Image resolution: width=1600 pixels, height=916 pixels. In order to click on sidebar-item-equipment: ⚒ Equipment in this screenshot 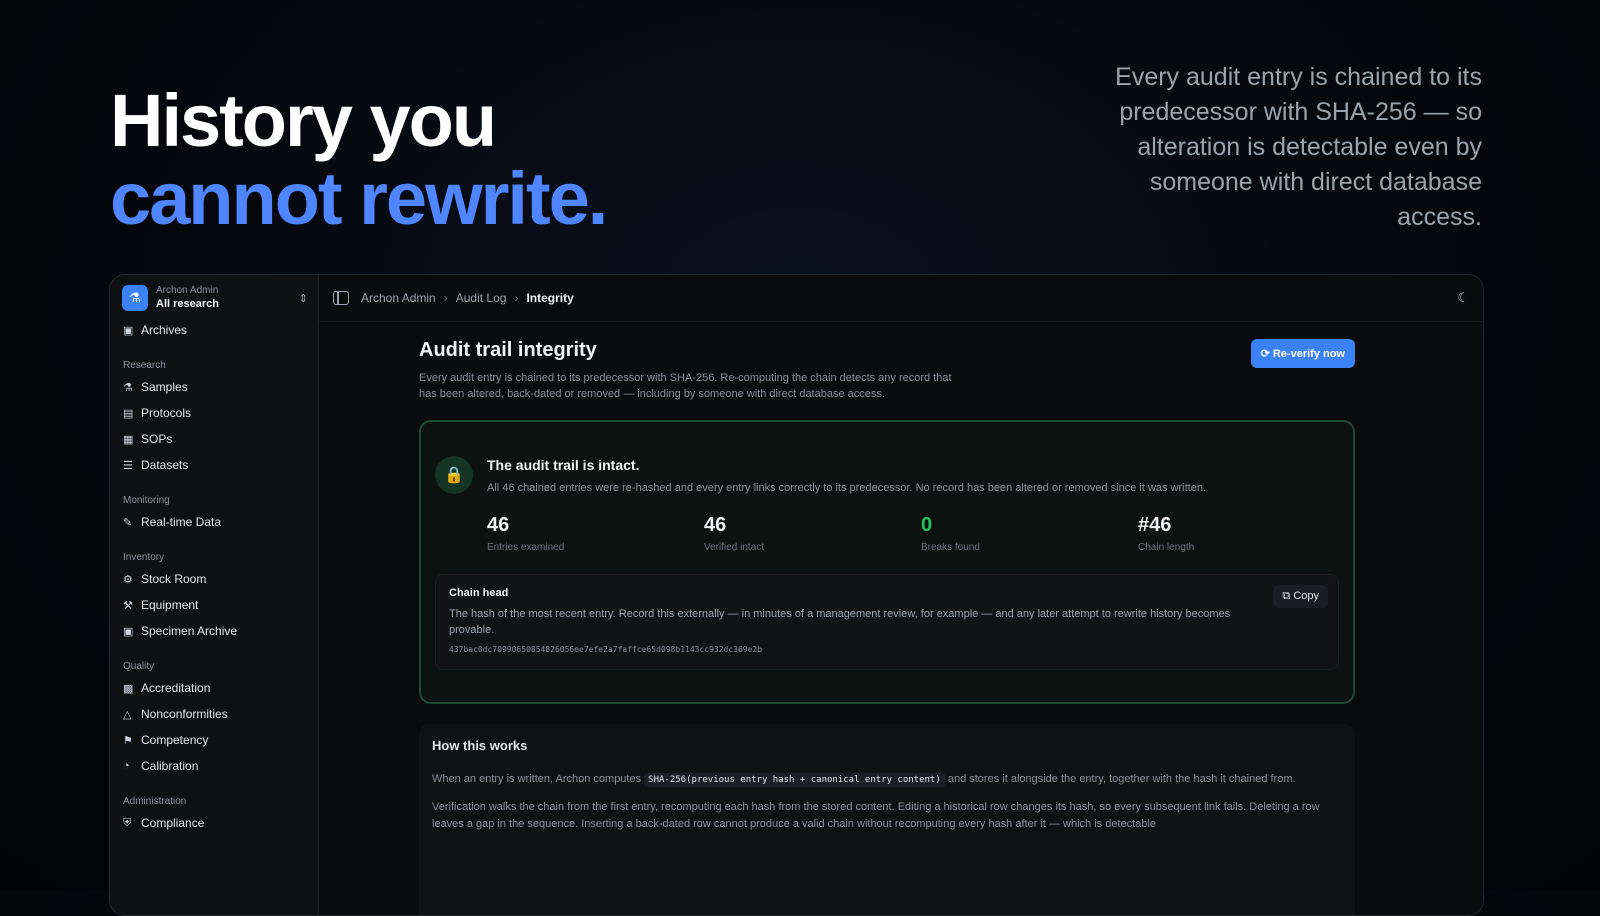, I will do `click(214, 605)`.